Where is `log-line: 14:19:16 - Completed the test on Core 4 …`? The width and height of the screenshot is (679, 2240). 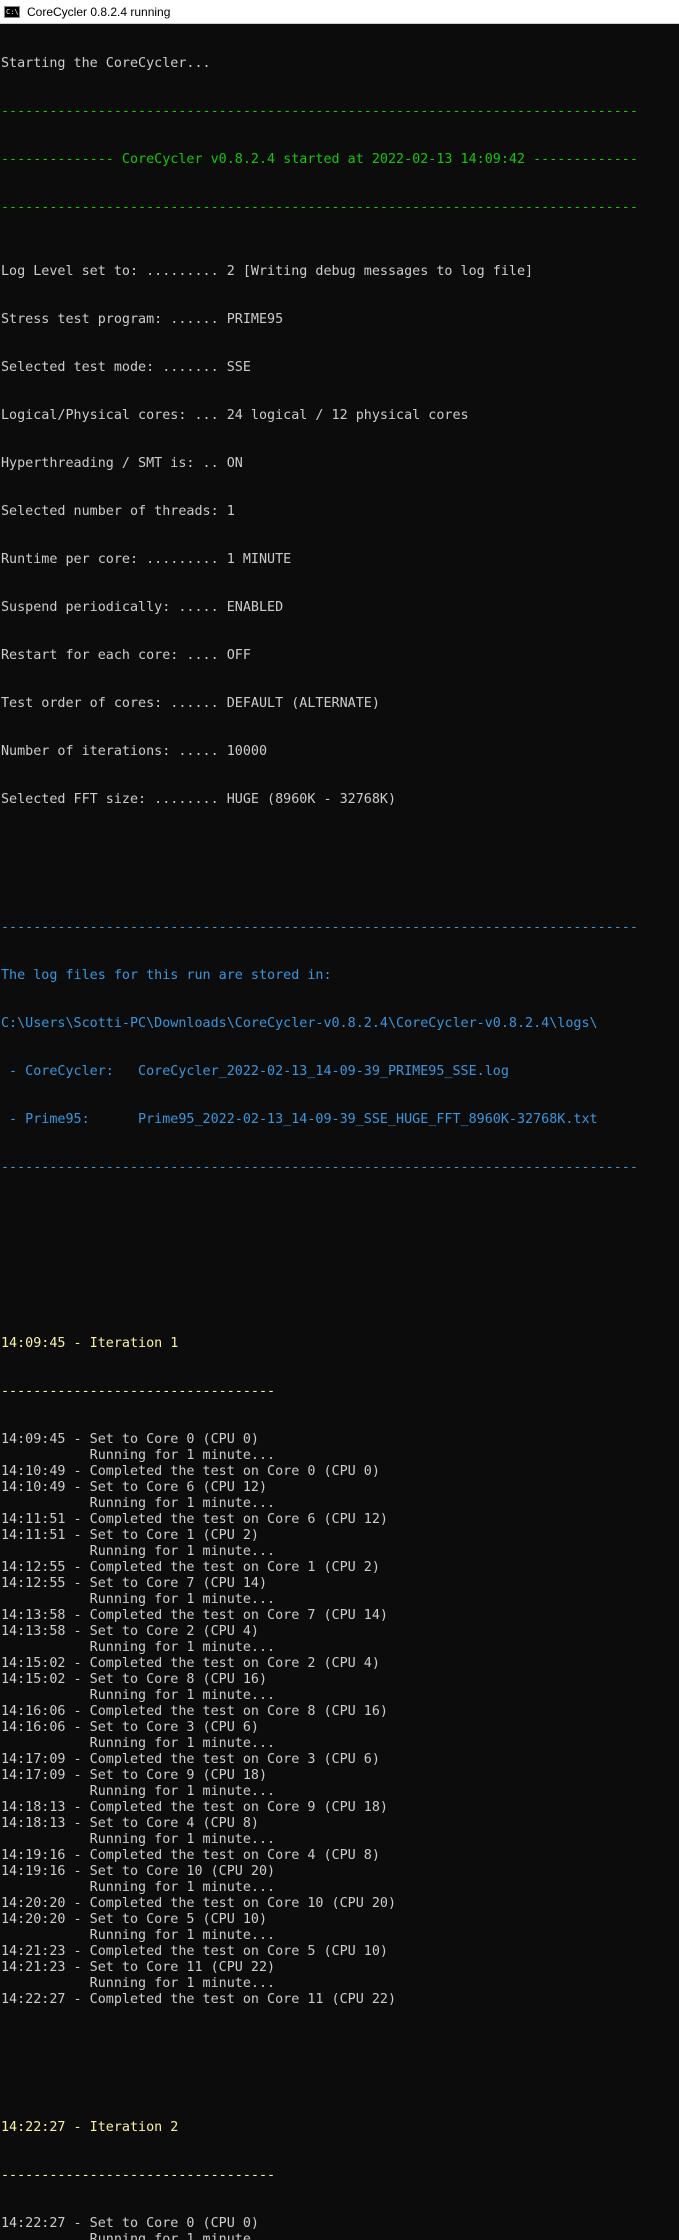 log-line: 14:19:16 - Completed the test on Core 4 … is located at coordinates (190, 1855).